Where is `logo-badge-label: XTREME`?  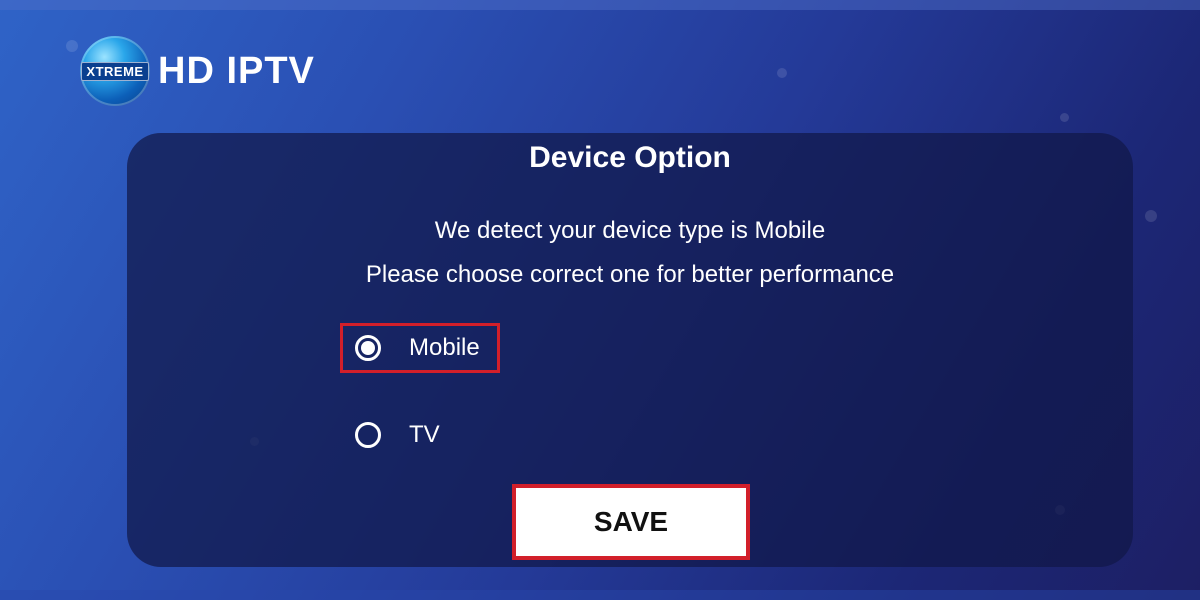
logo-badge-label: XTREME is located at coordinates (115, 71).